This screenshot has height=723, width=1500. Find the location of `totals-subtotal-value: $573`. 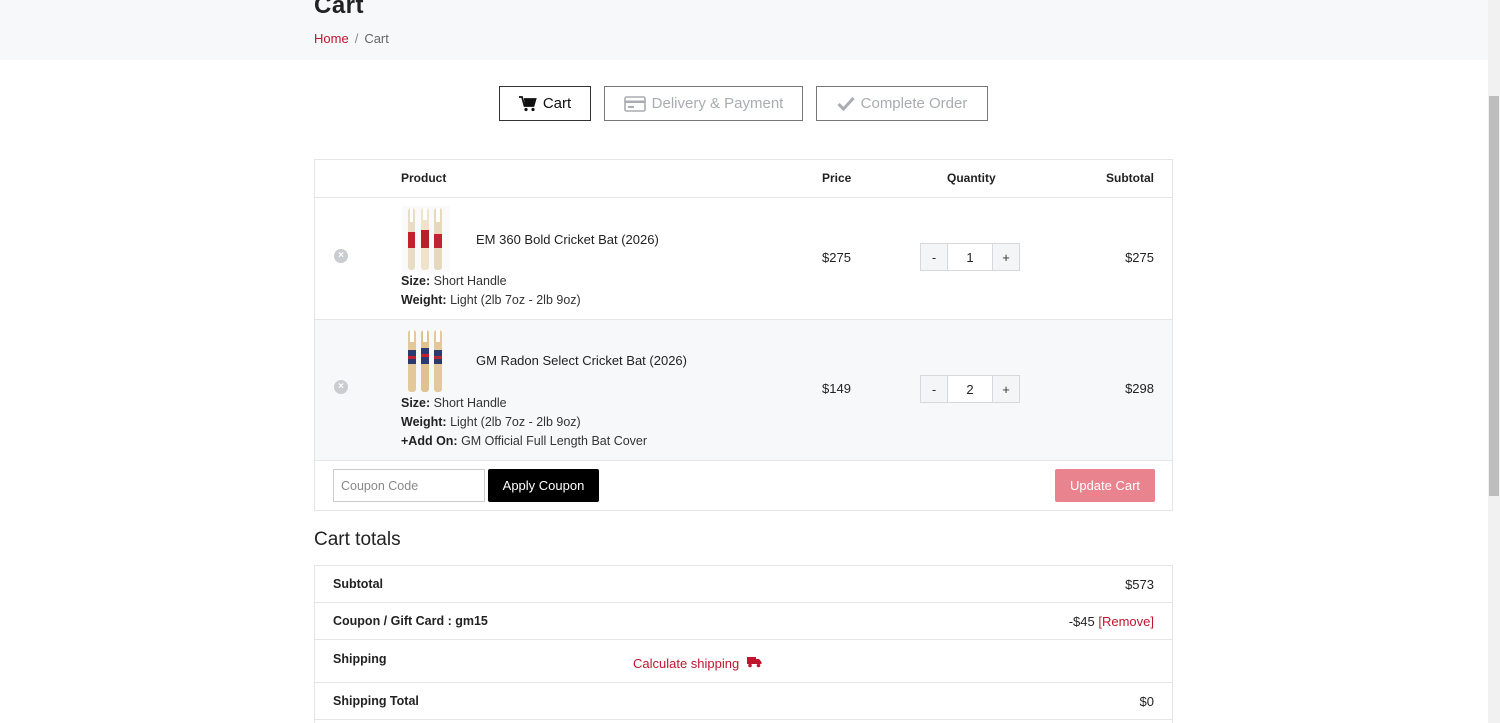

totals-subtotal-value: $573 is located at coordinates (1139, 584).